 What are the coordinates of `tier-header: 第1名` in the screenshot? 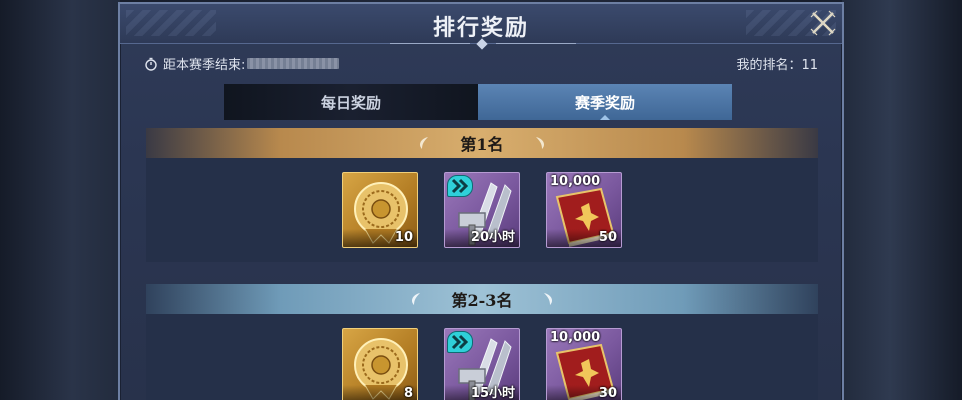 It's located at (482, 143).